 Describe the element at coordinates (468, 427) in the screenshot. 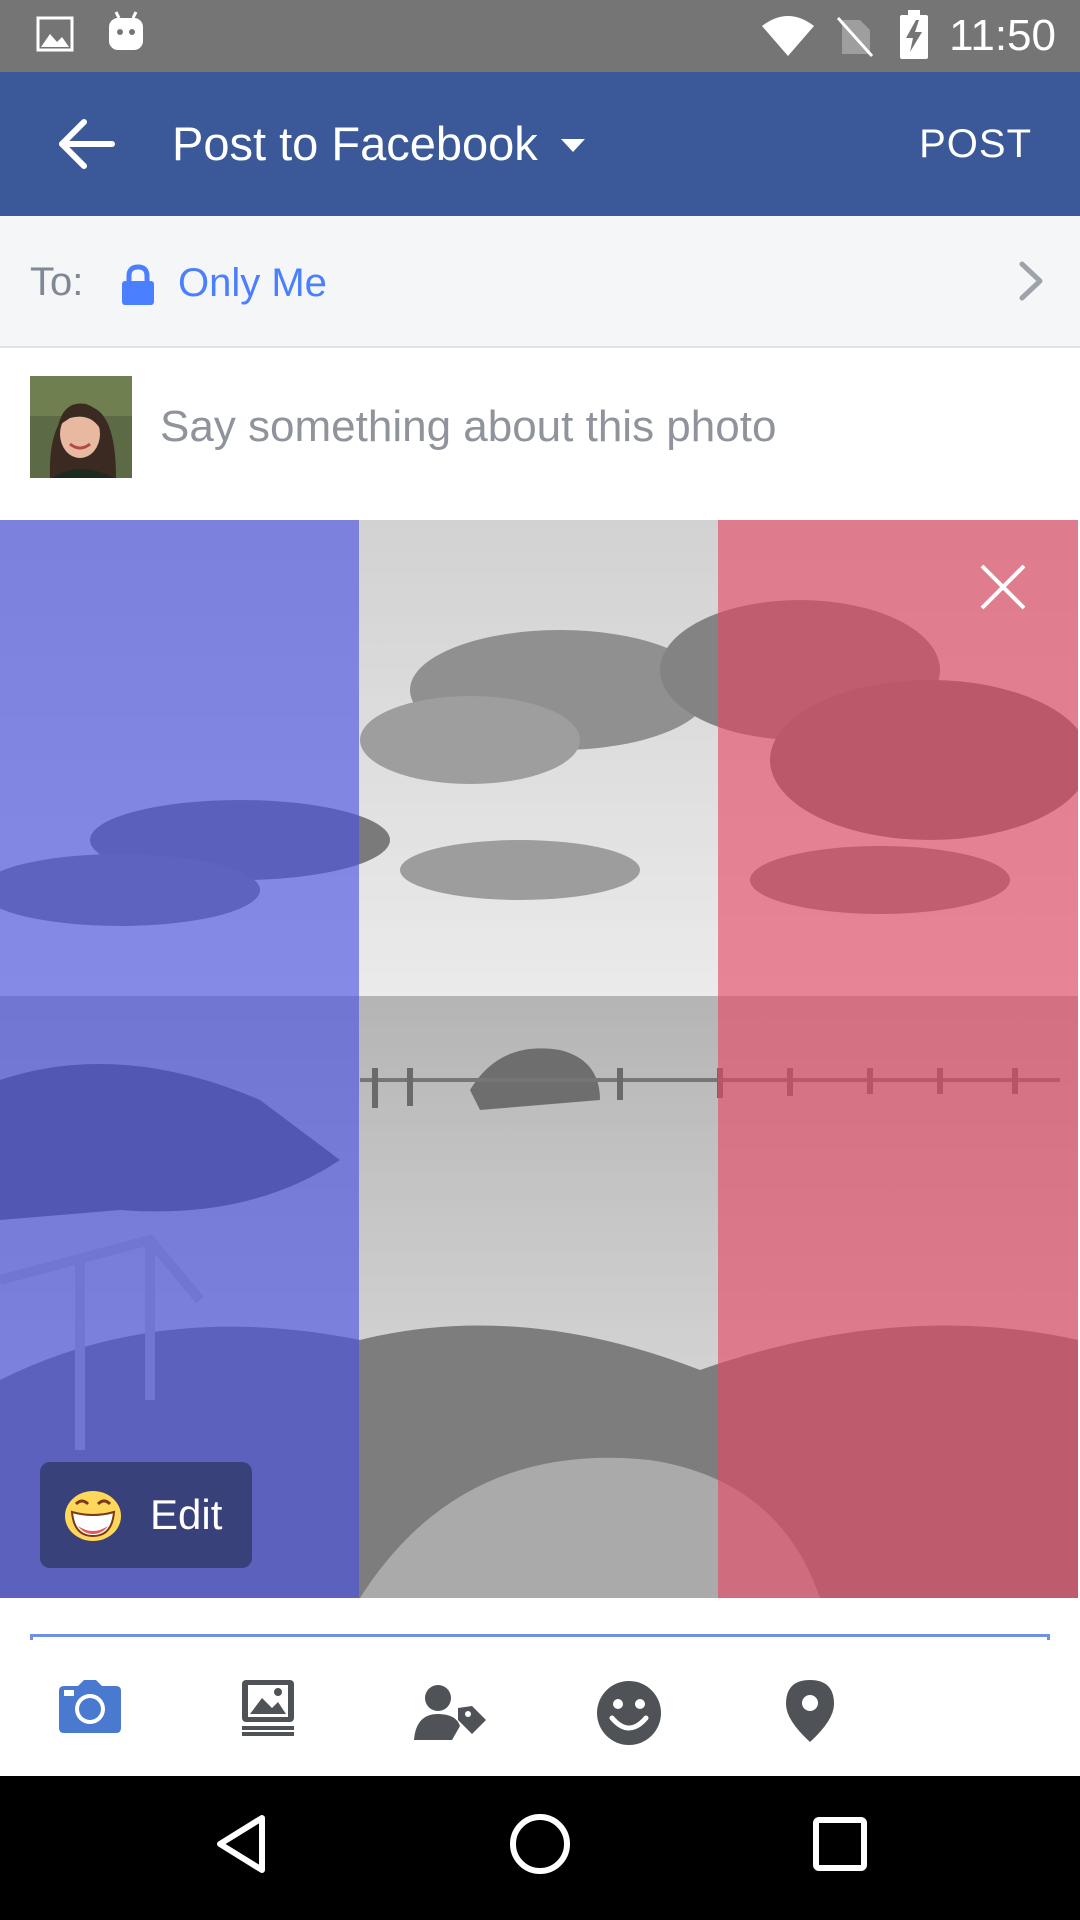

I see `caption-input: Say something about this photo` at that location.